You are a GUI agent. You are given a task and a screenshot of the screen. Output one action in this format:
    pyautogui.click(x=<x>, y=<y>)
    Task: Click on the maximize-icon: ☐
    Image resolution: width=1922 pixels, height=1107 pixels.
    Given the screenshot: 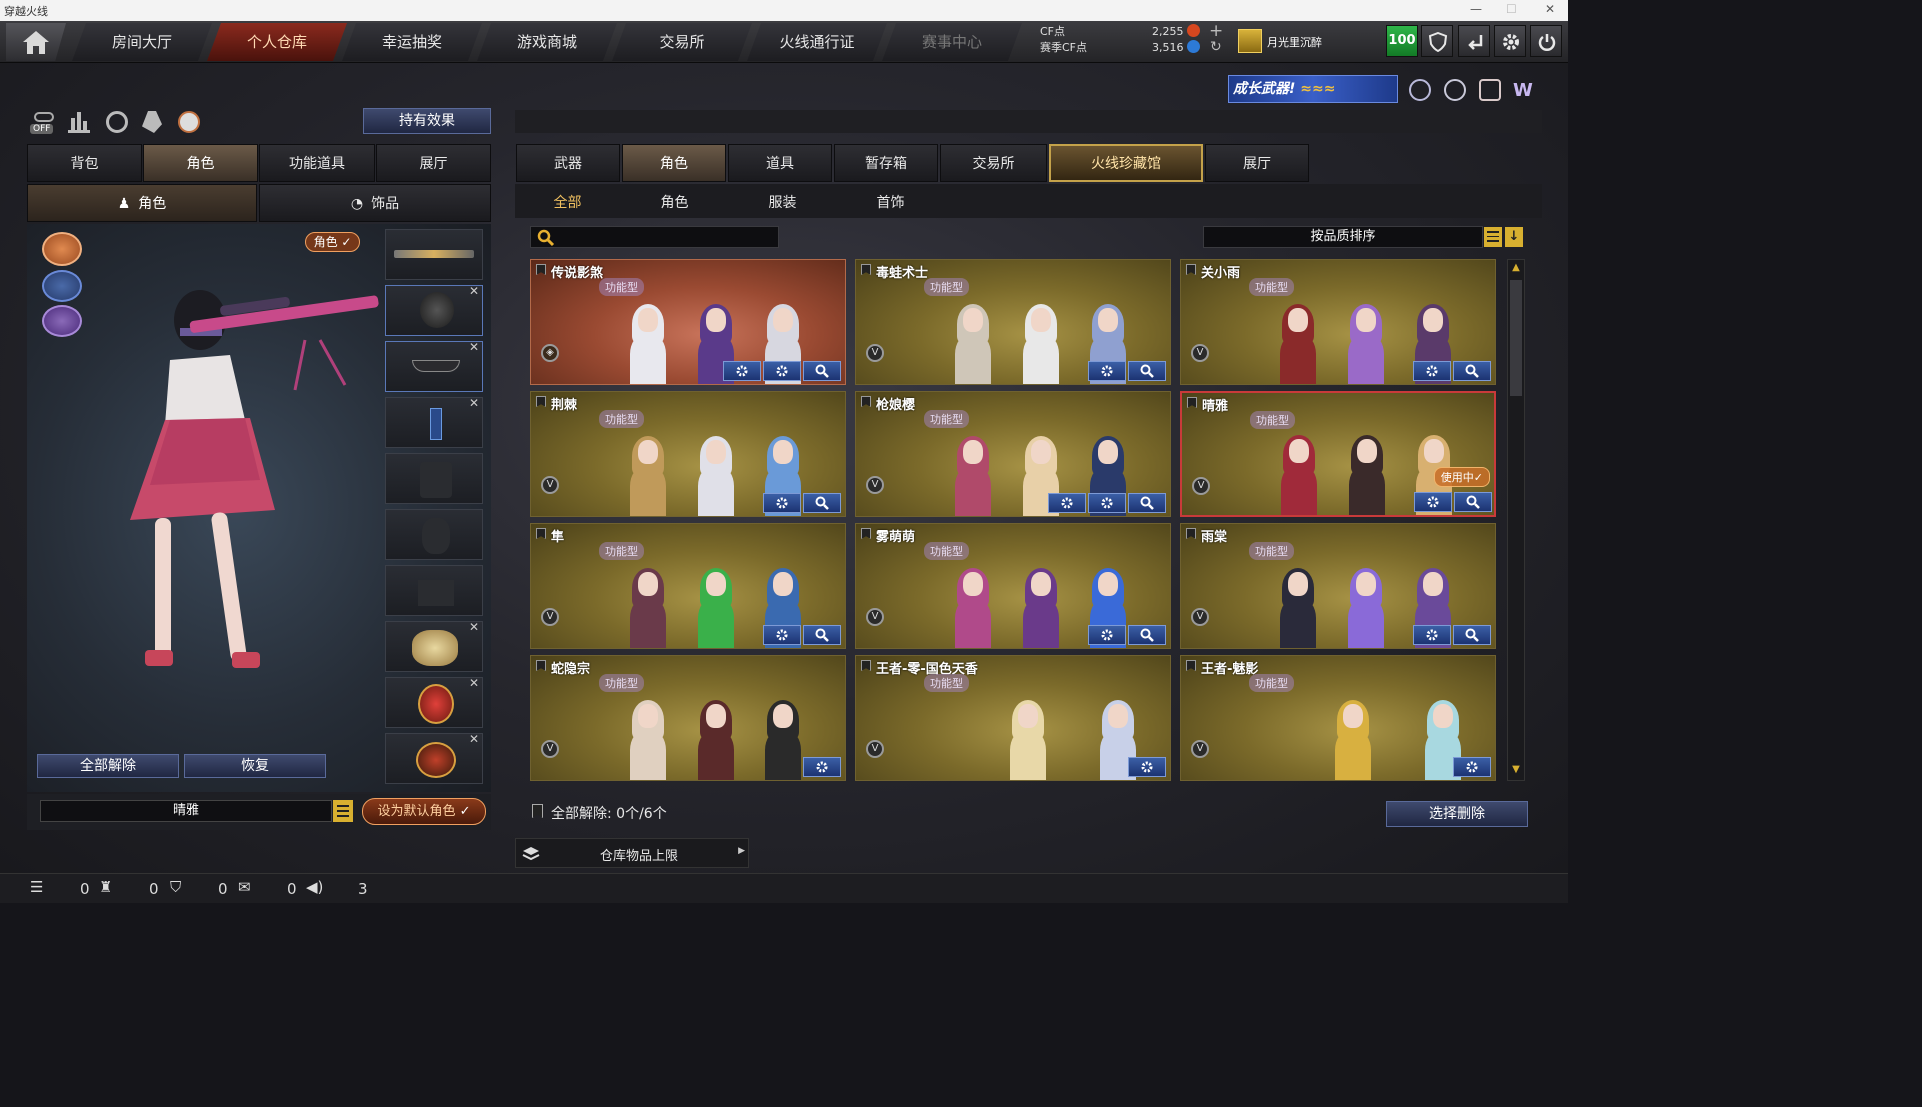 What is the action you would take?
    pyautogui.click(x=1511, y=9)
    